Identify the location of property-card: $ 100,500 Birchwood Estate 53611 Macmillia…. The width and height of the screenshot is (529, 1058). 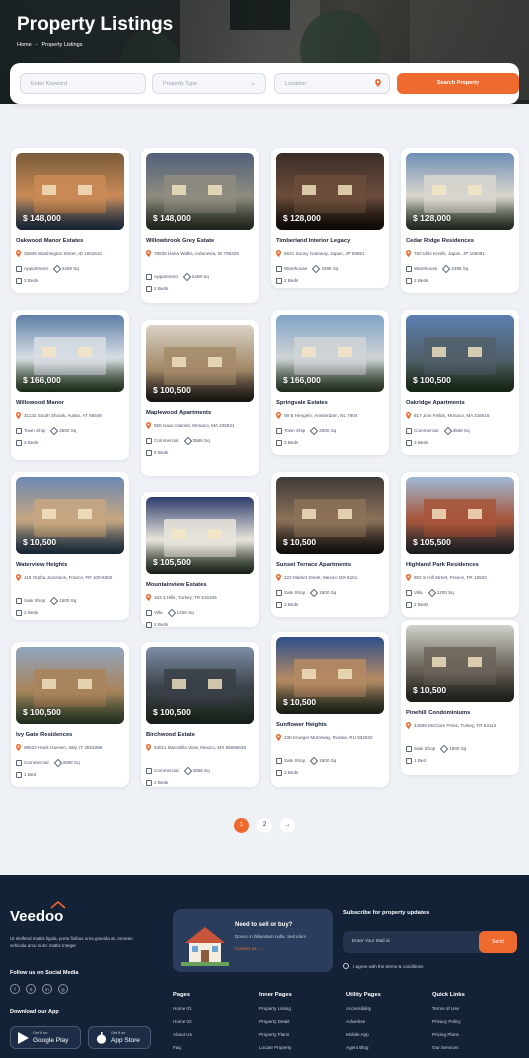
(200, 714).